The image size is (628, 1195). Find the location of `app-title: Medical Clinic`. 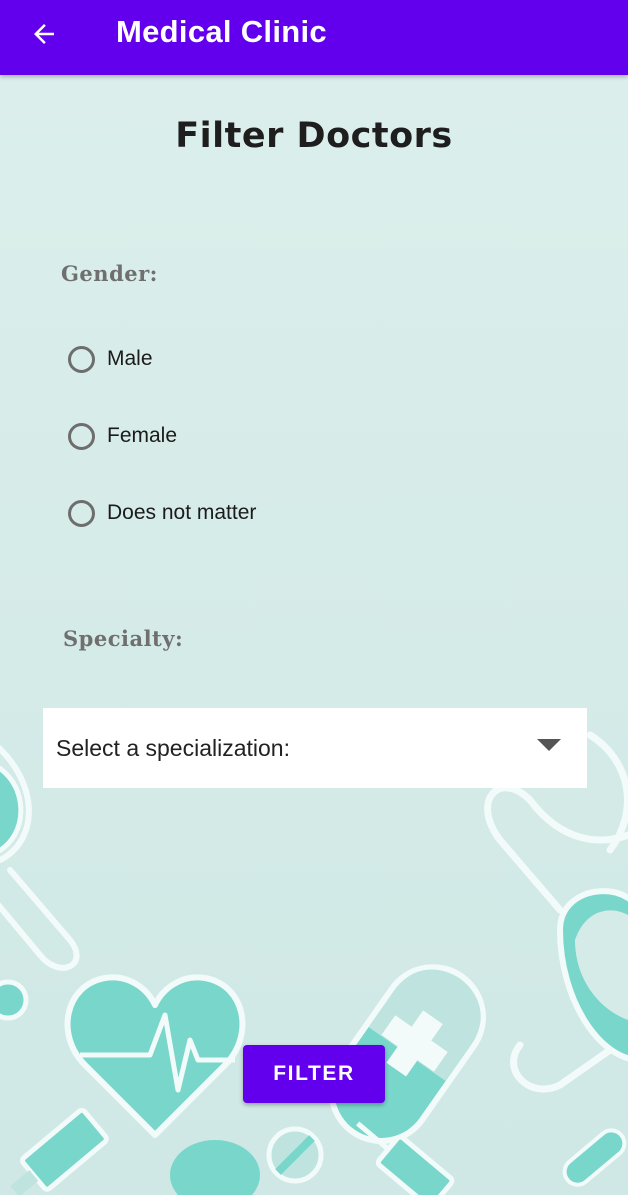

app-title: Medical Clinic is located at coordinates (221, 31).